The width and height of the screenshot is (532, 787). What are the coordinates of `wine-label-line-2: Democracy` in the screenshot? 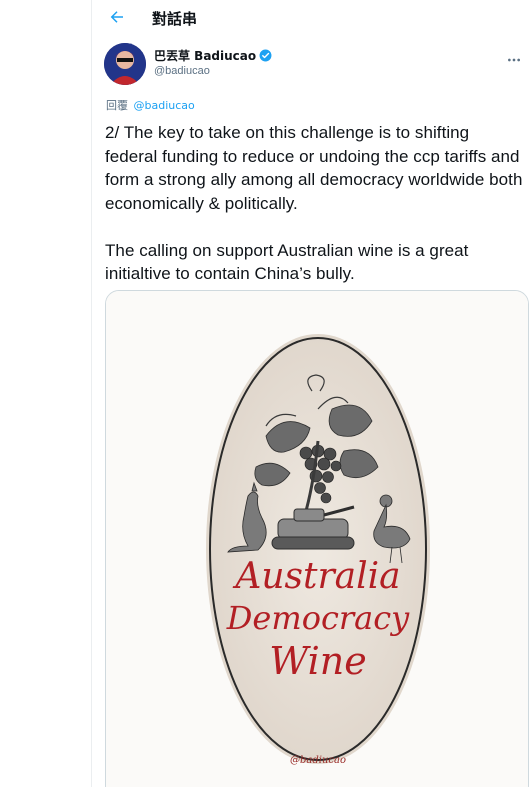 It's located at (318, 618).